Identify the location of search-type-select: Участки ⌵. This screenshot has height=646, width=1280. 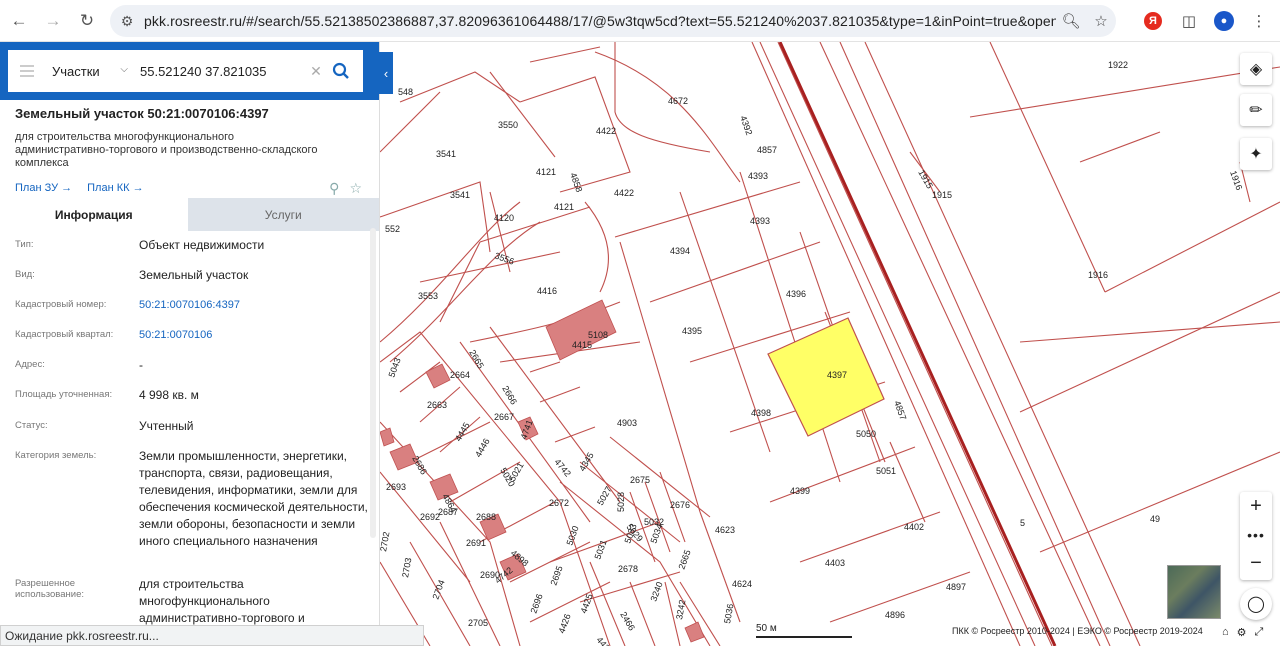
(91, 71).